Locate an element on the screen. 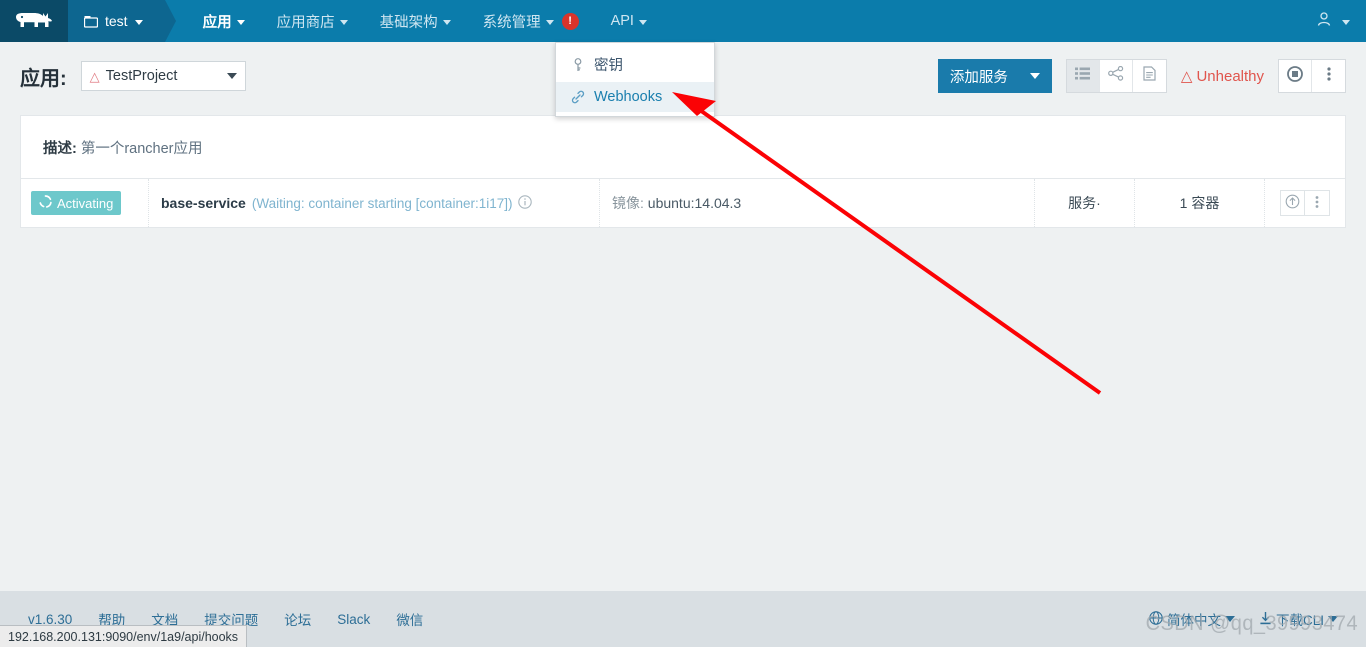  stop-button is located at coordinates (1295, 76).